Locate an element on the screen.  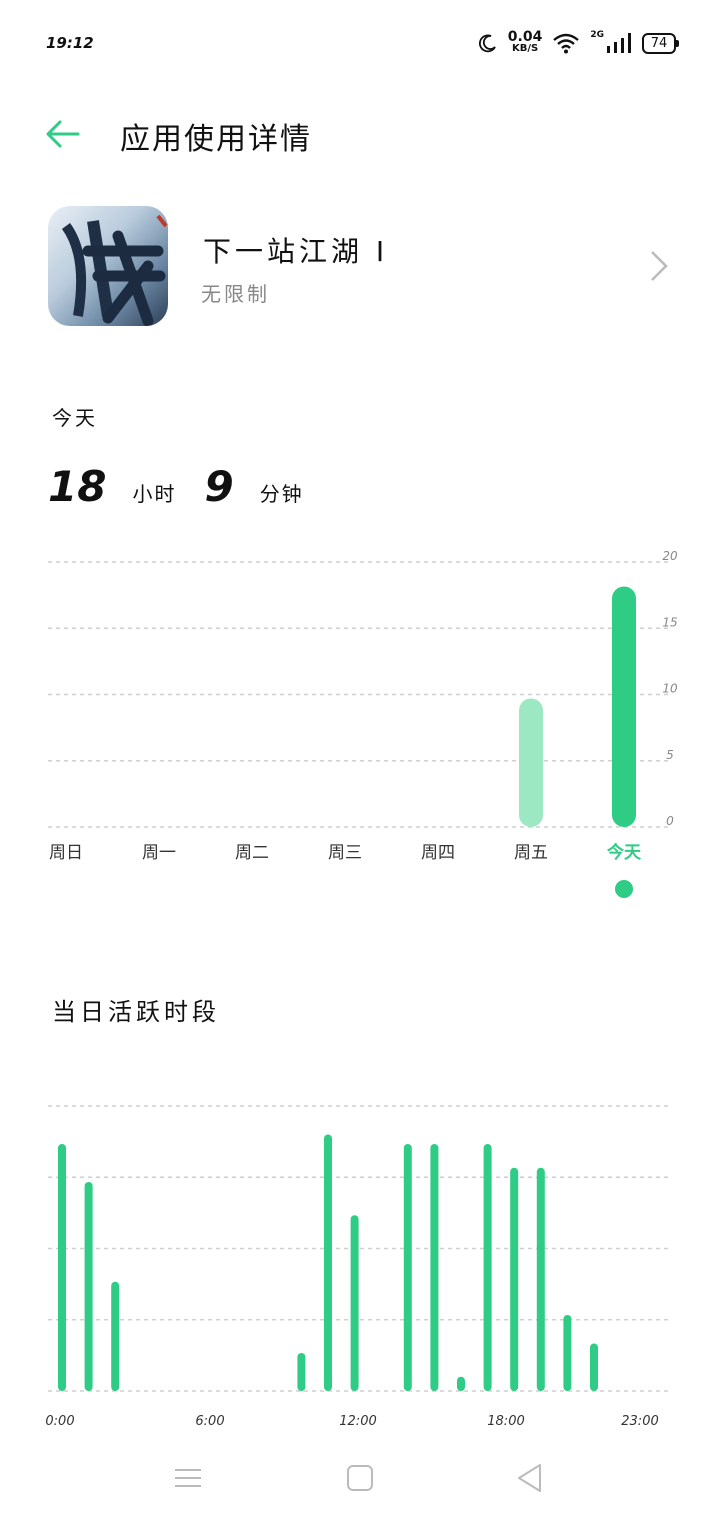
x-tick-label: 12:00 is located at coordinates (357, 1421).